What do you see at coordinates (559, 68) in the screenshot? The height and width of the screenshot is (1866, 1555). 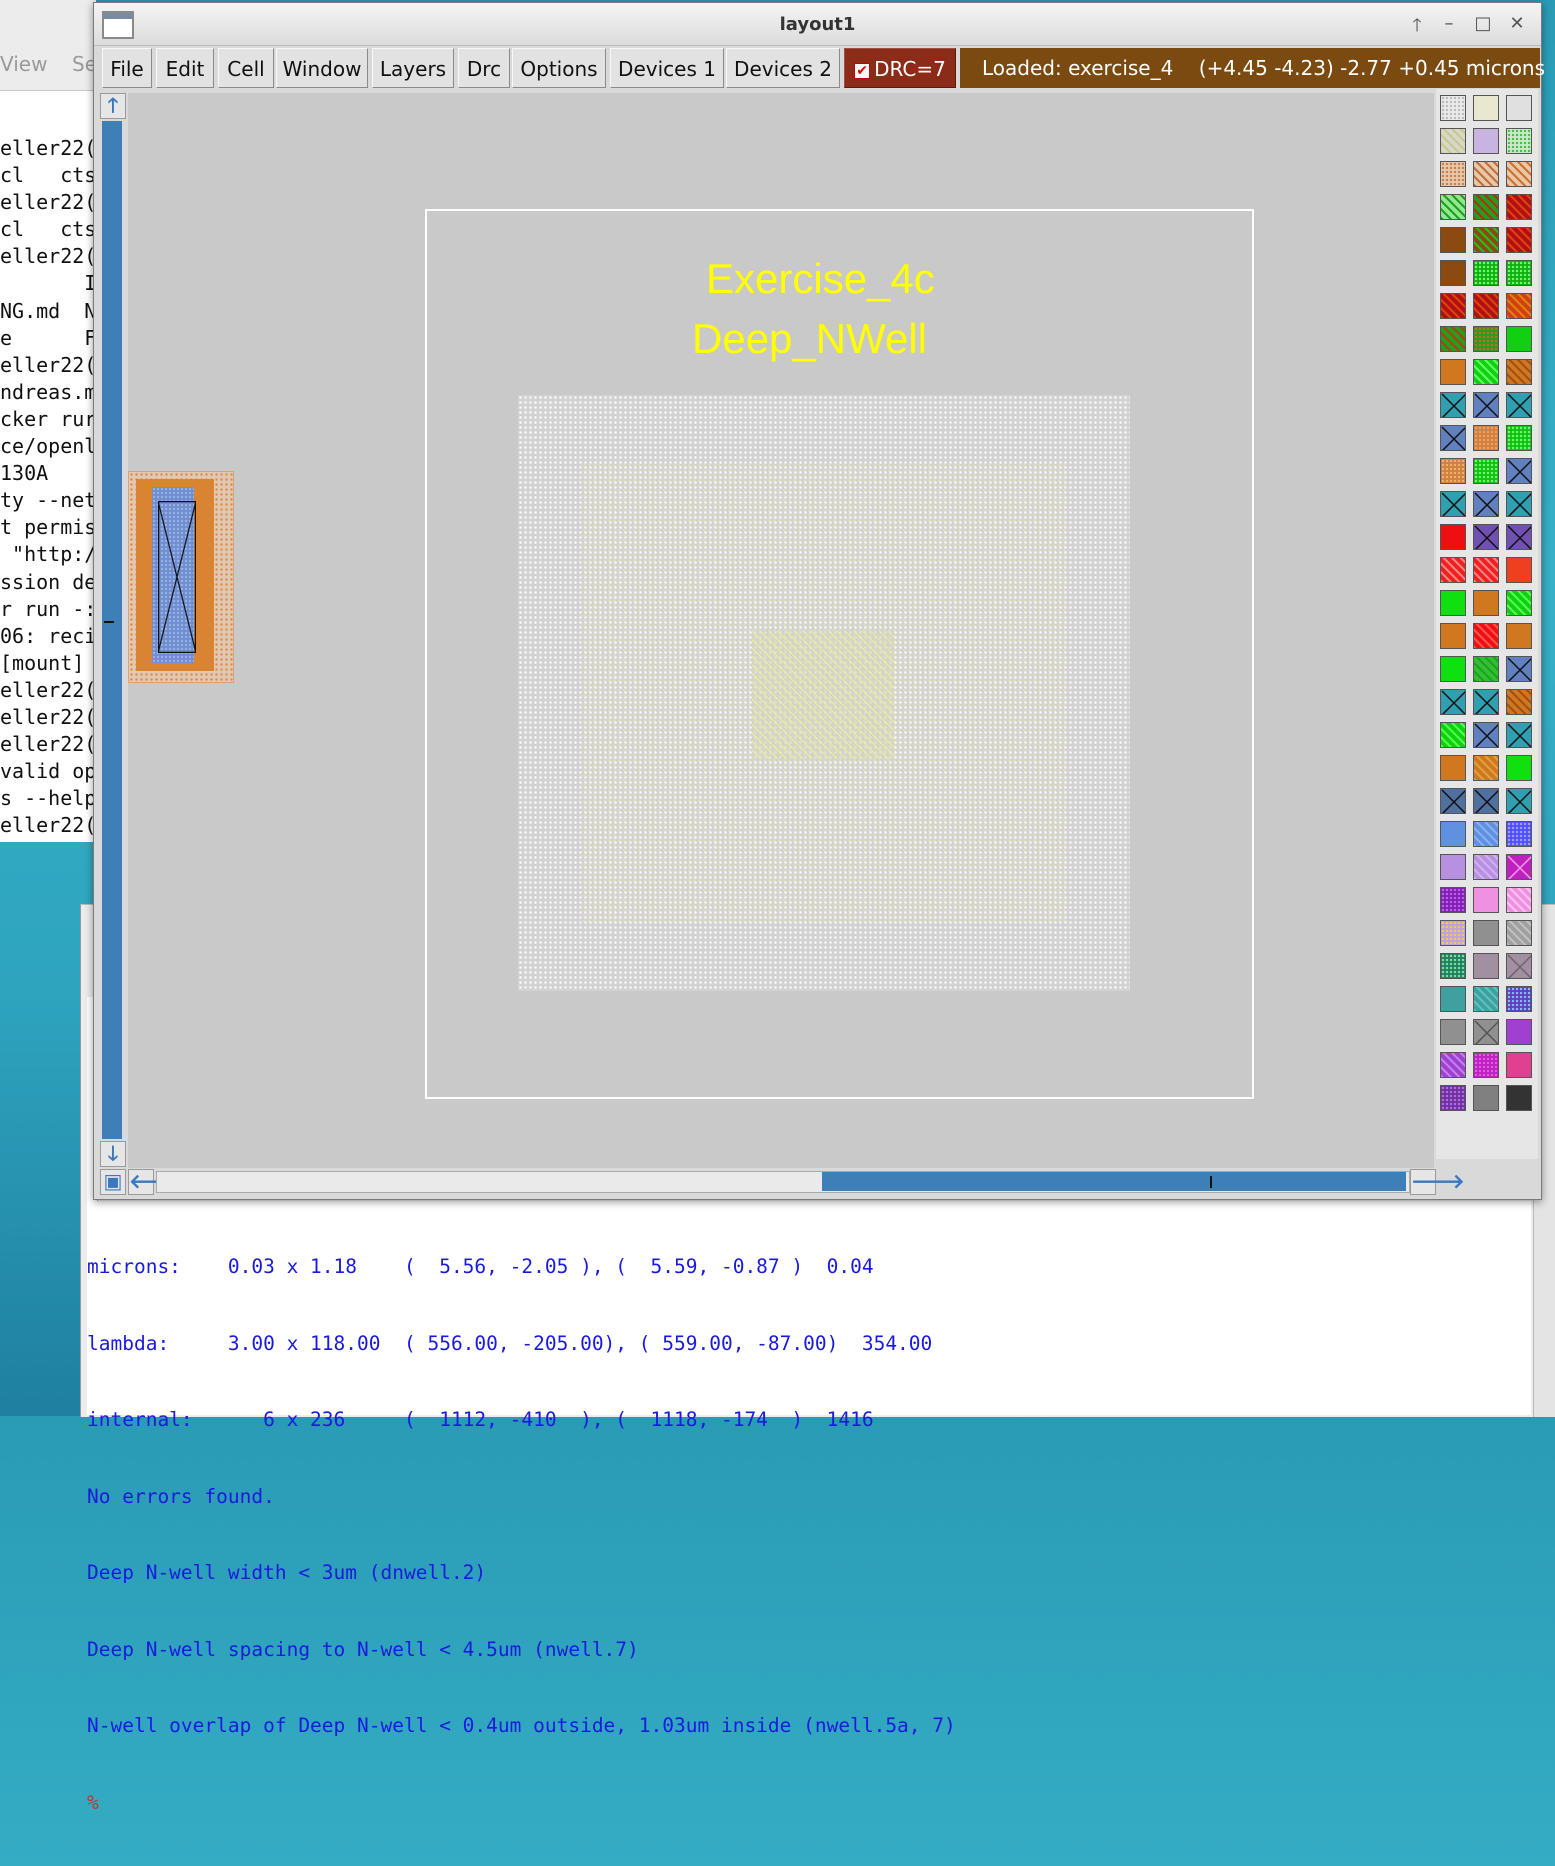 I see `menu-options: Options` at bounding box center [559, 68].